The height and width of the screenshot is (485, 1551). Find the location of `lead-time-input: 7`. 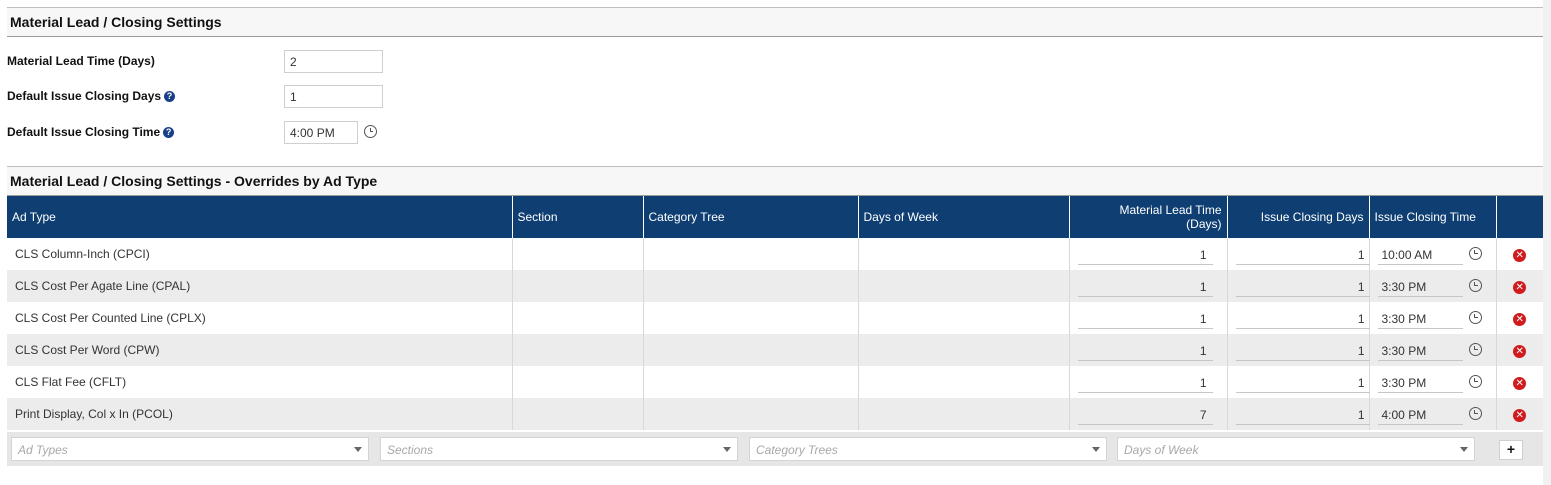

lead-time-input: 7 is located at coordinates (1145, 414).